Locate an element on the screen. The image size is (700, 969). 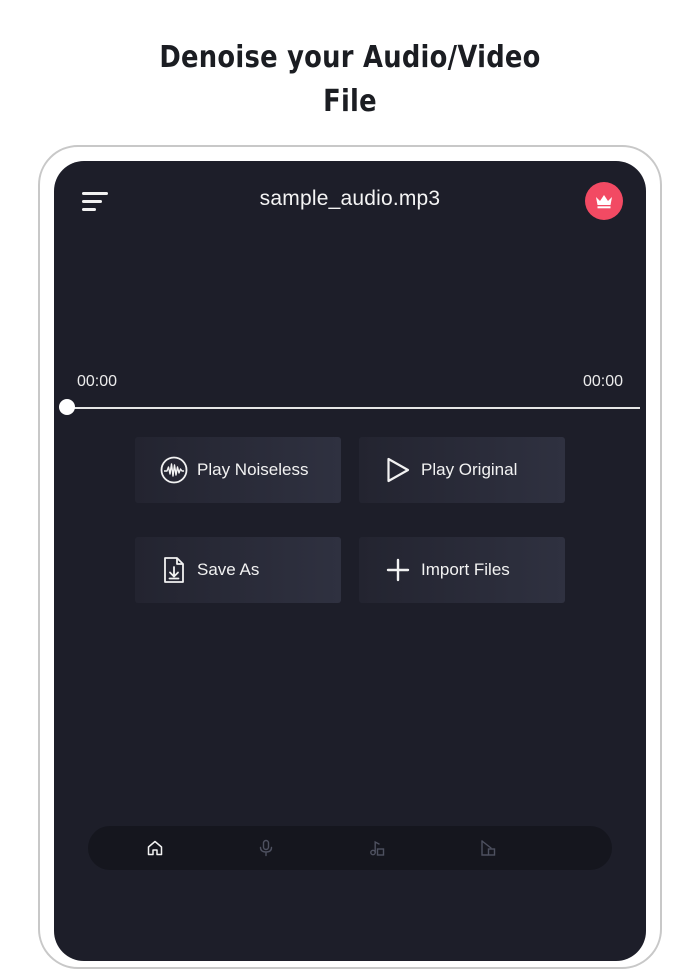
crown-icon is located at coordinates (604, 201).